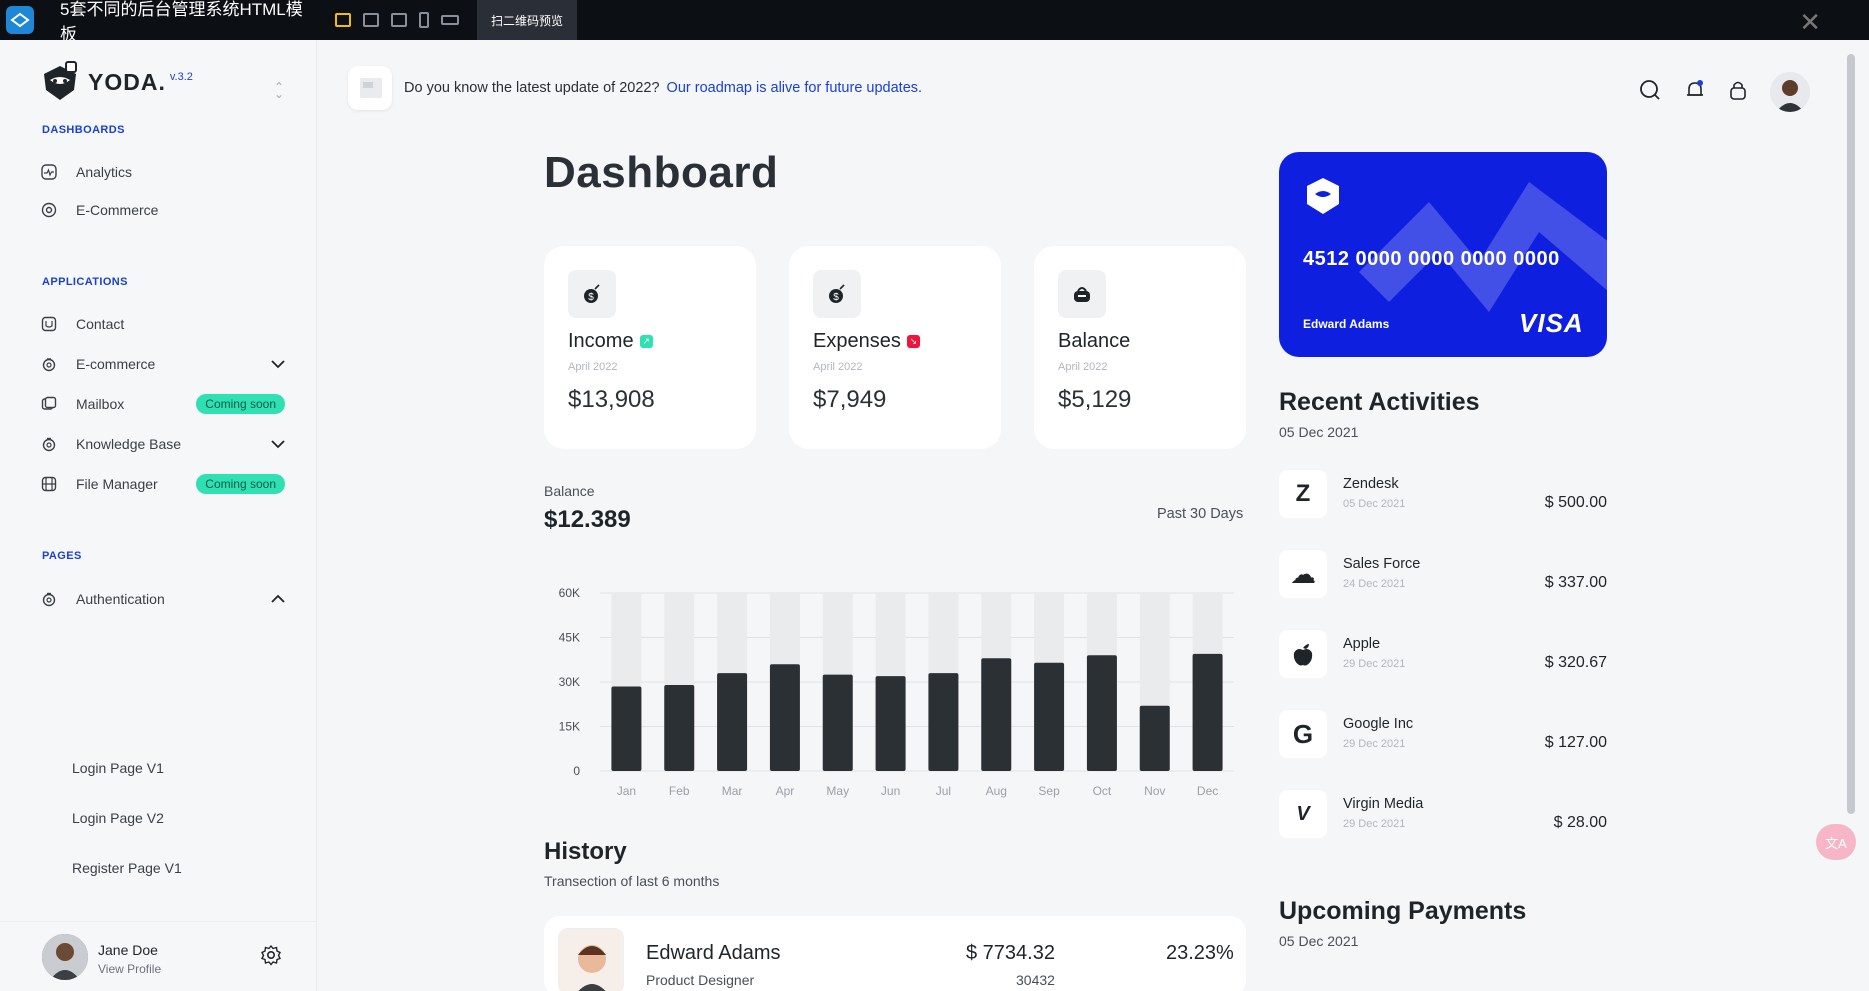  I want to click on card-logo-icon, so click(1323, 198).